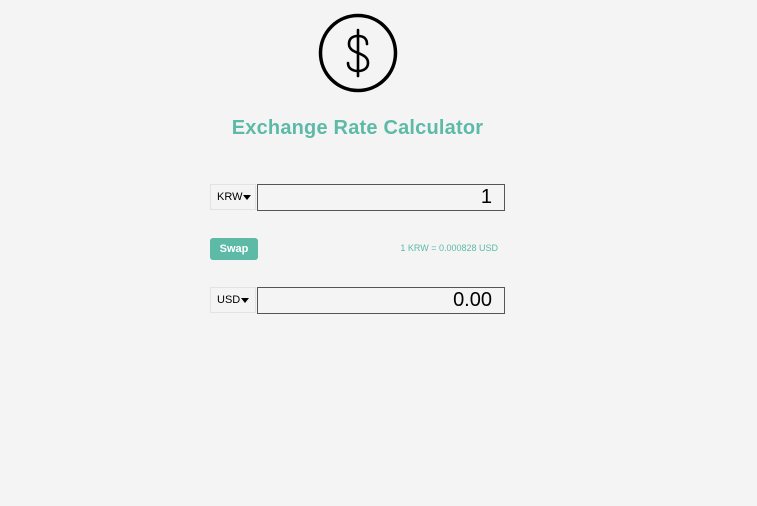 The width and height of the screenshot is (757, 506). Describe the element at coordinates (234, 249) in the screenshot. I see `swap-button: Swap` at that location.